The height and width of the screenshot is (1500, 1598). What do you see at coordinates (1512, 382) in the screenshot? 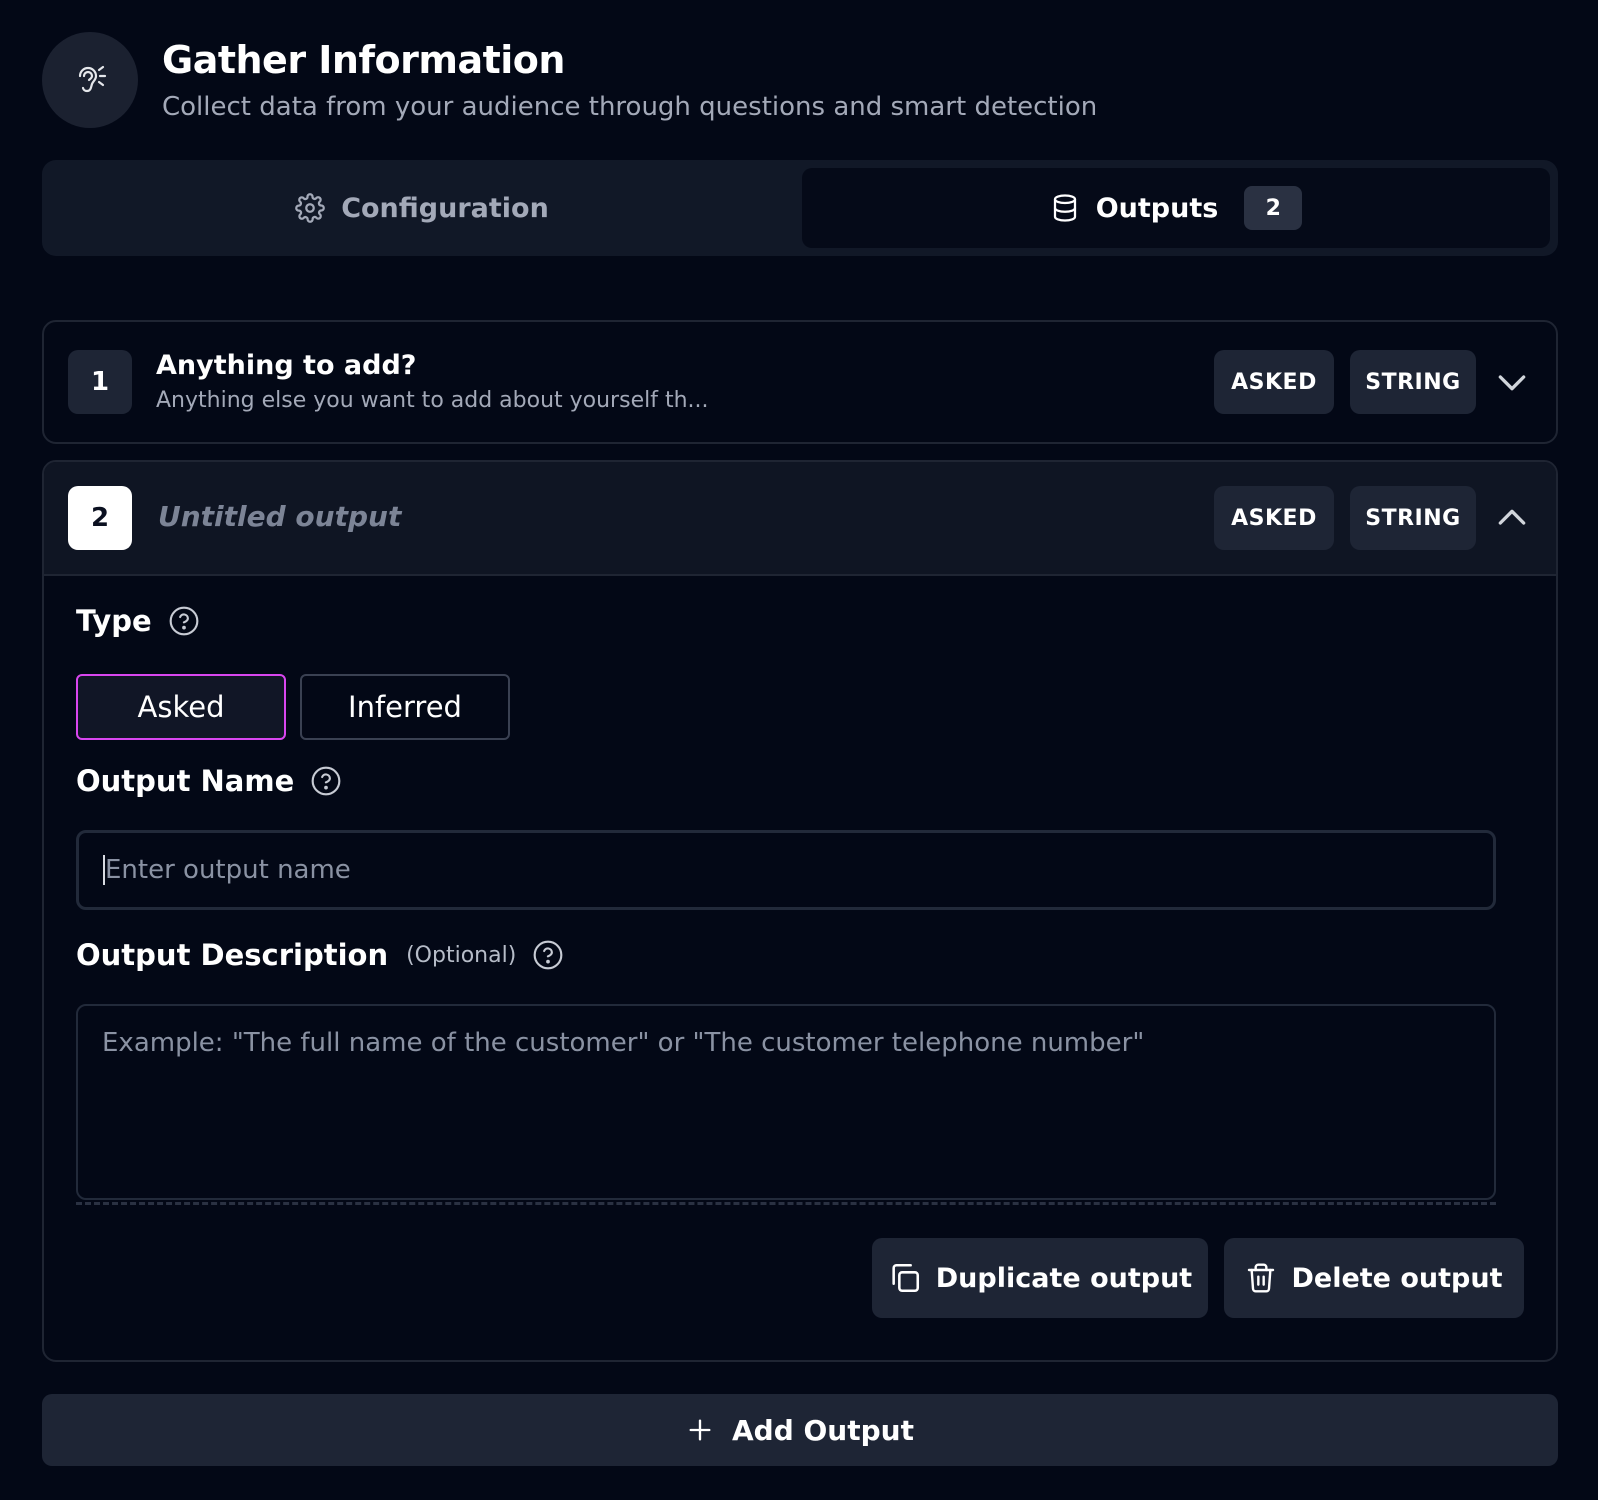
I see `chevron-down-icon` at bounding box center [1512, 382].